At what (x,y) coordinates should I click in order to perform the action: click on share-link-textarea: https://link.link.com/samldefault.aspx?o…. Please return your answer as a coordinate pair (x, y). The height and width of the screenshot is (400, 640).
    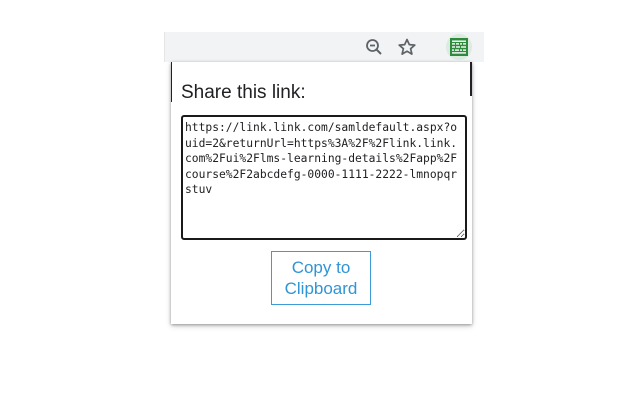
    Looking at the image, I should click on (324, 177).